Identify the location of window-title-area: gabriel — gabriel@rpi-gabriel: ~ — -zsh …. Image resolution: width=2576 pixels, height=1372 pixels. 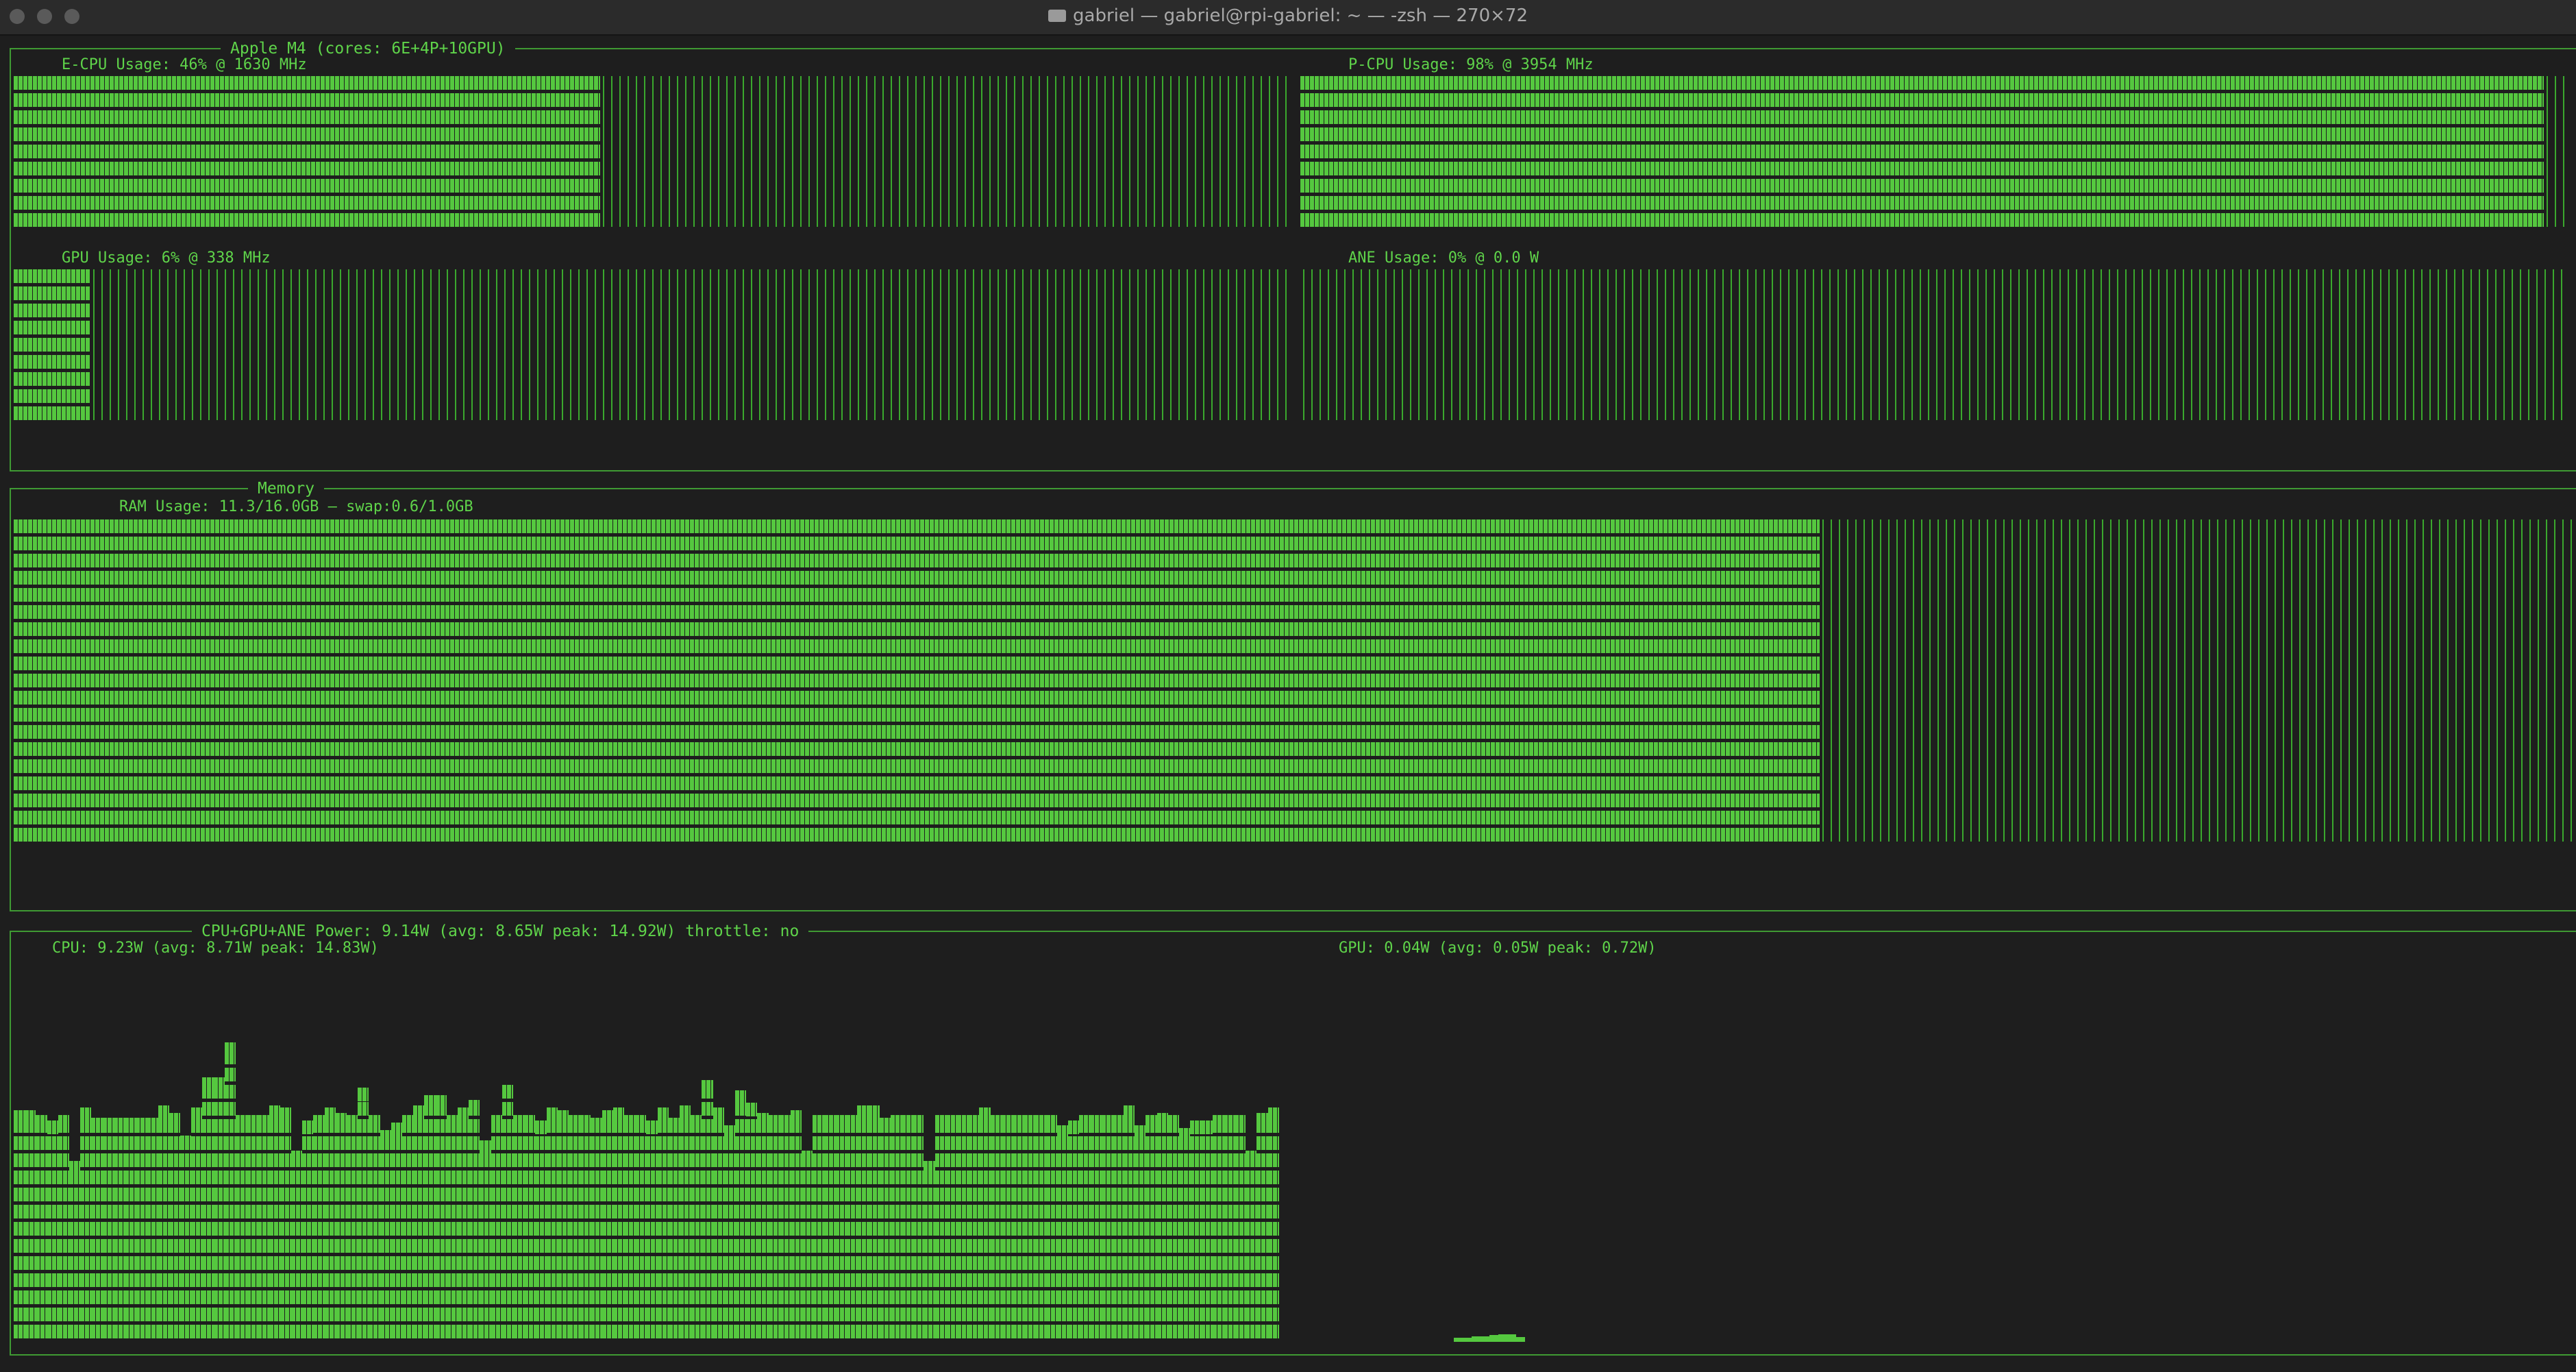
(1288, 17).